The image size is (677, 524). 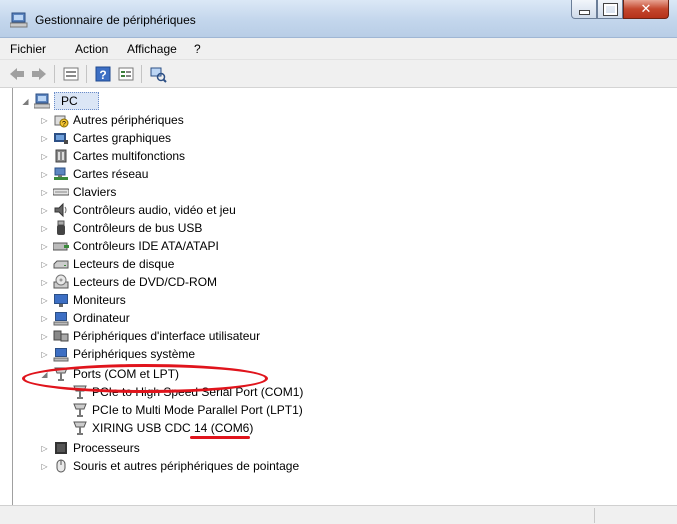 I want to click on help-icon: ?, so click(x=103, y=74).